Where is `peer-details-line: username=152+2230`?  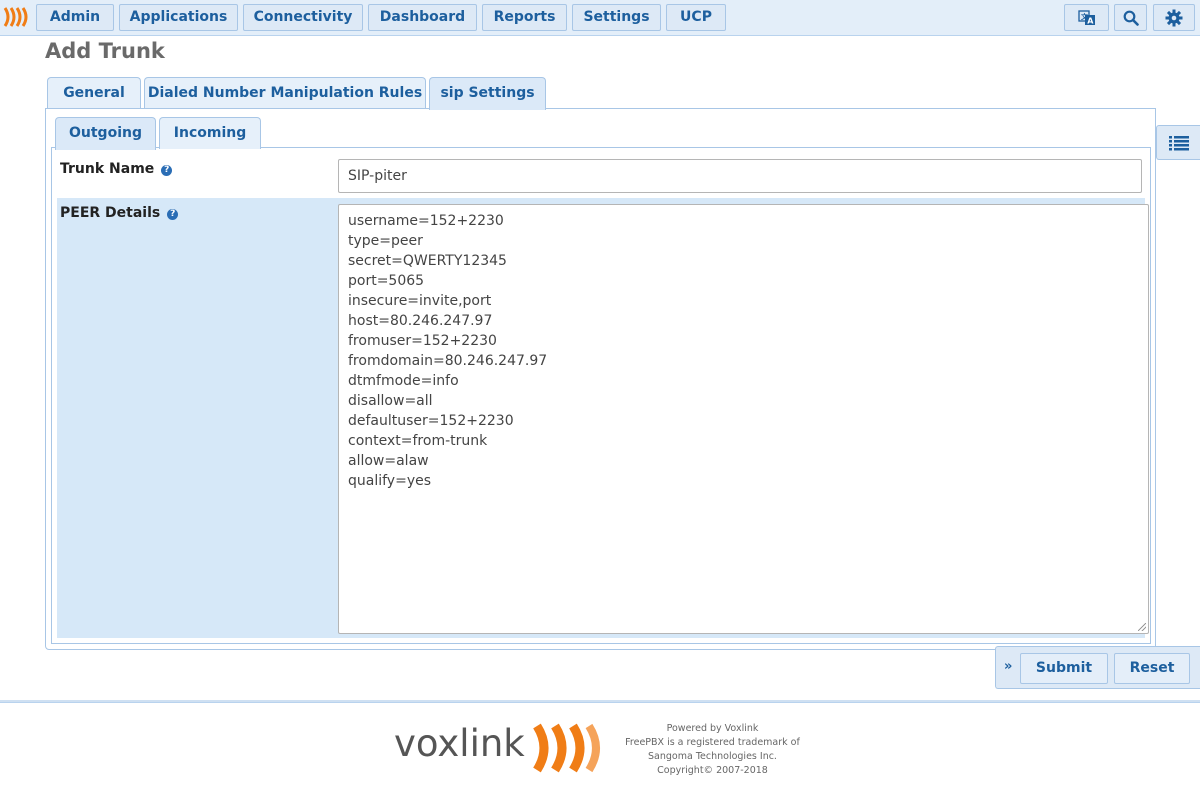
peer-details-line: username=152+2230 is located at coordinates (426, 221).